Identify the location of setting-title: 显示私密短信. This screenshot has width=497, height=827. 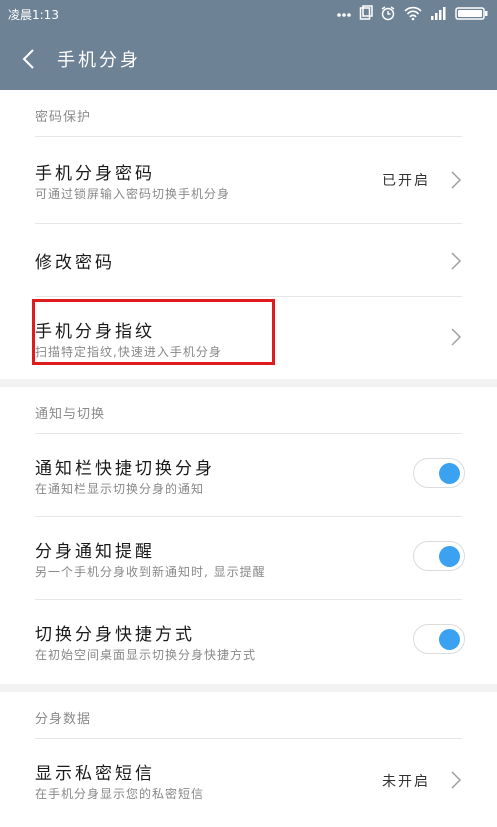
(95, 774).